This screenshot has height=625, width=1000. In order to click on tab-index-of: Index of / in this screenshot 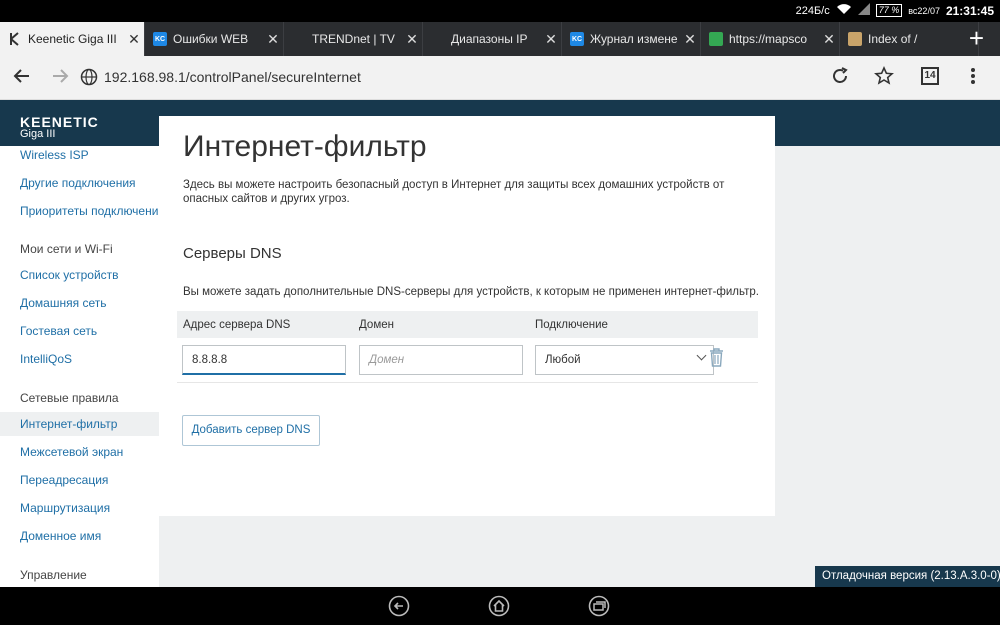, I will do `click(909, 39)`.